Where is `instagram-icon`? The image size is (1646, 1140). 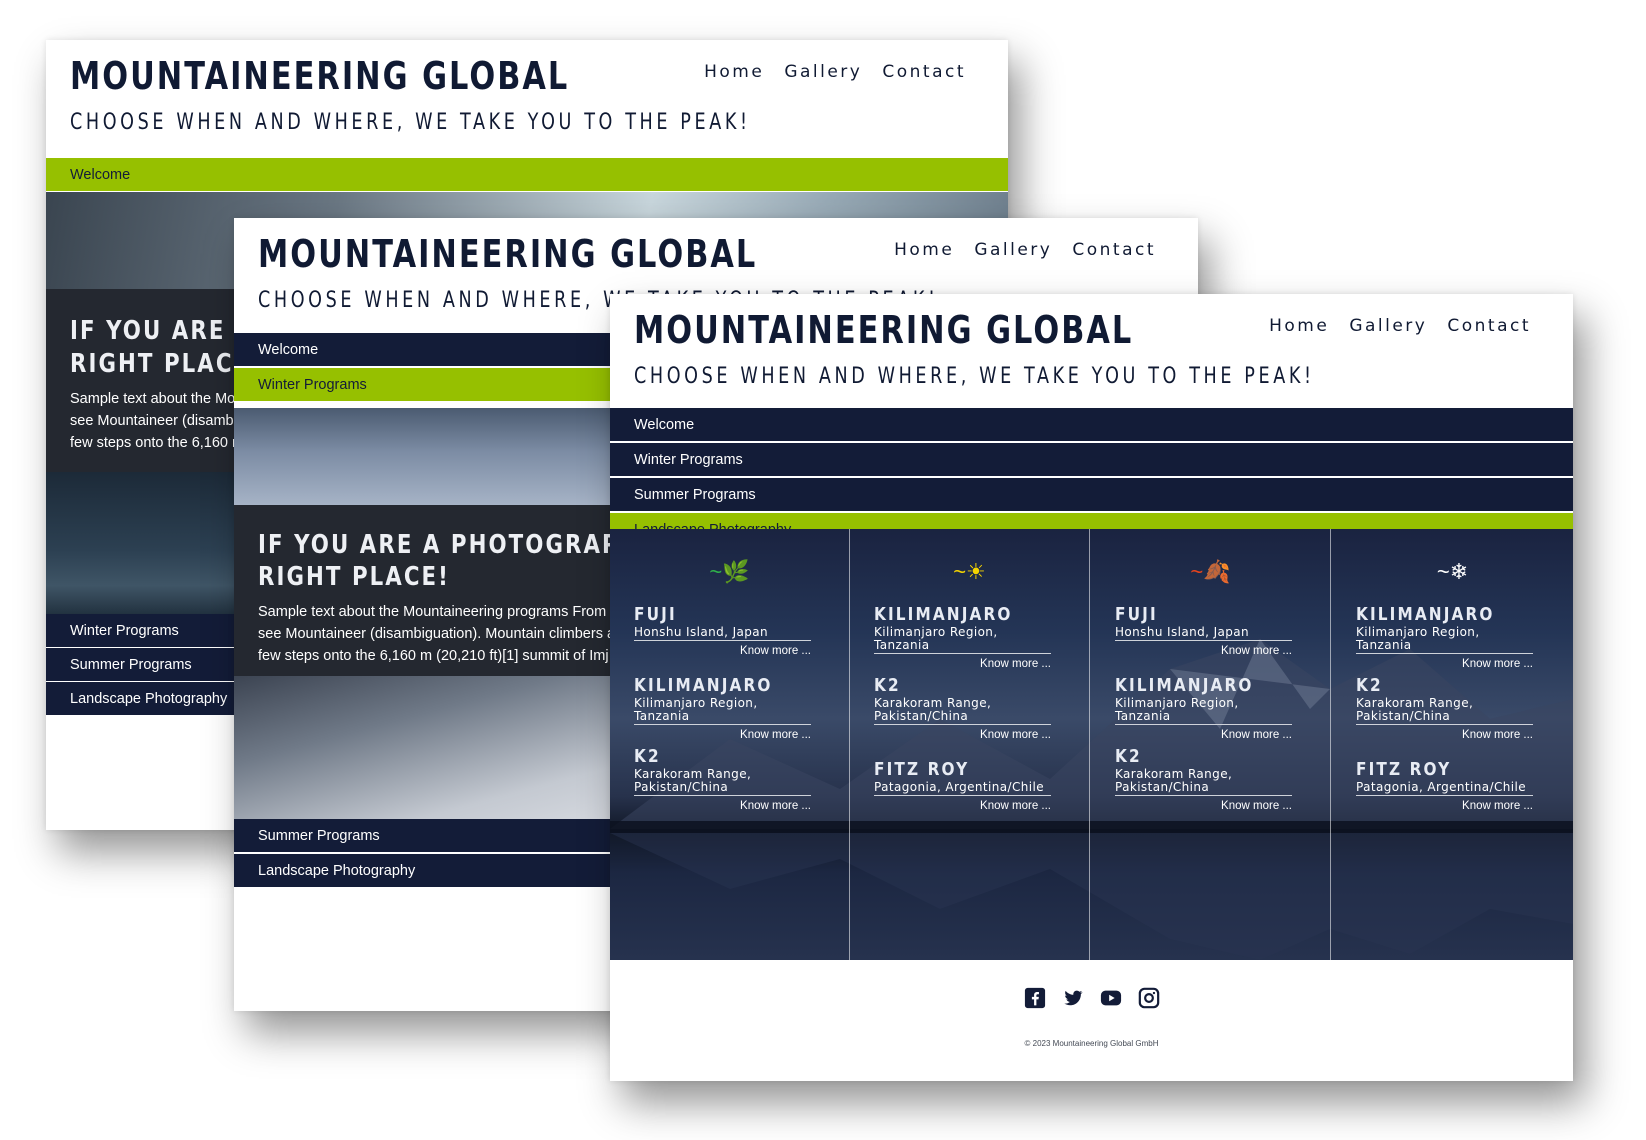
instagram-icon is located at coordinates (1149, 998).